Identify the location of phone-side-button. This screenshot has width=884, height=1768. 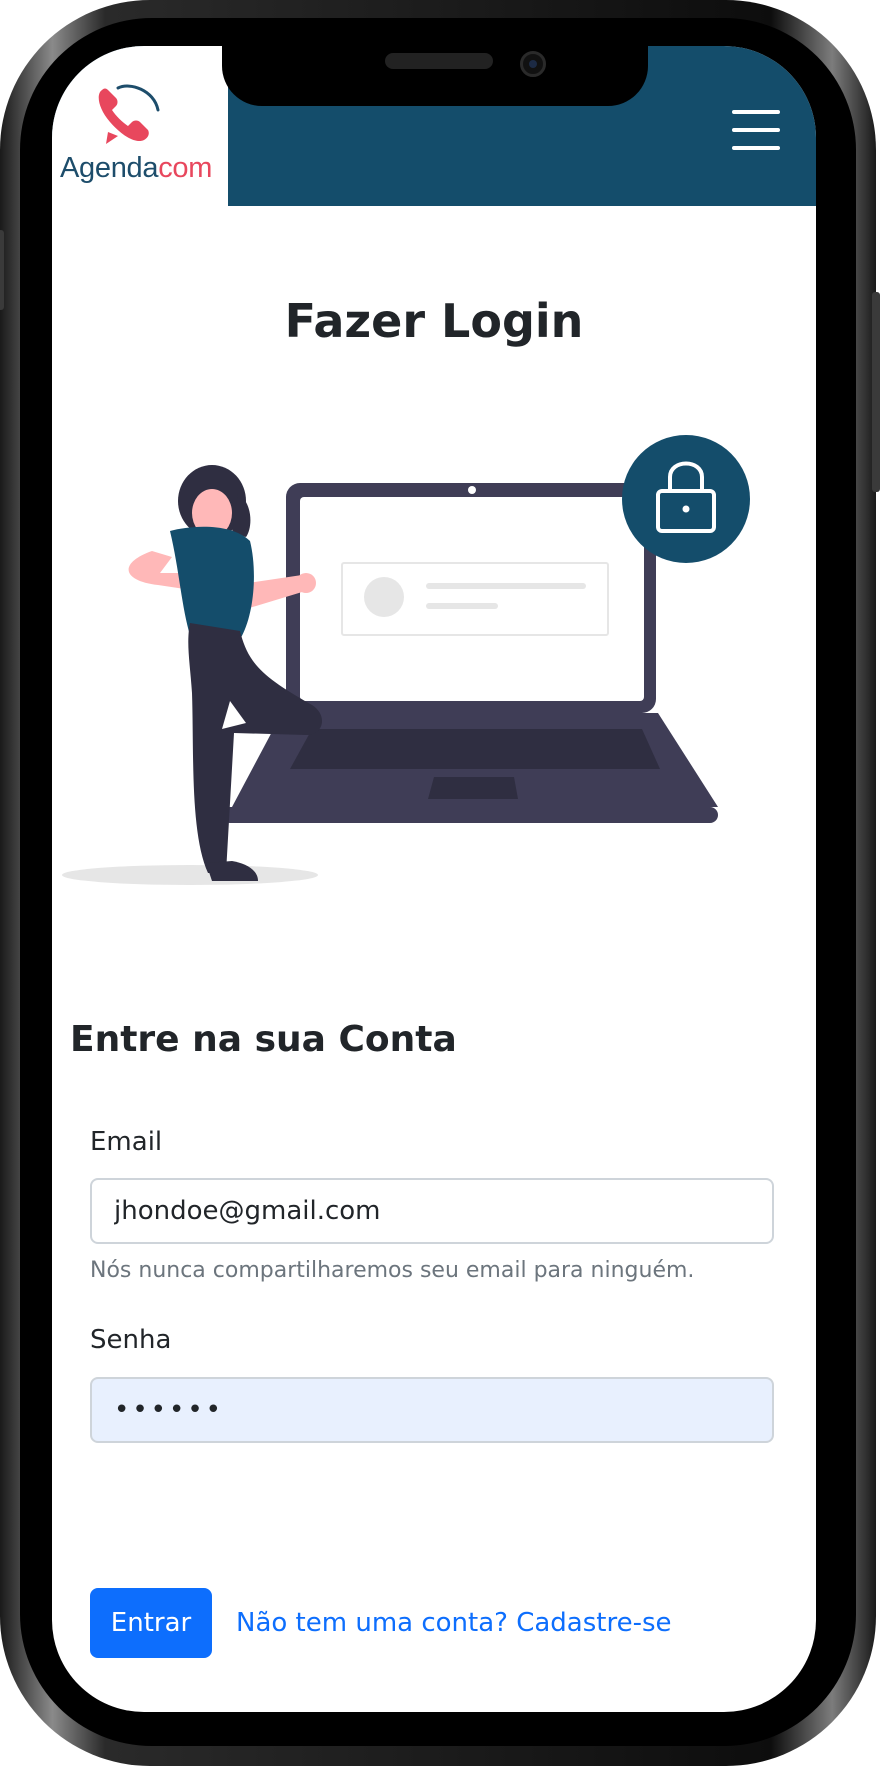
(876, 392).